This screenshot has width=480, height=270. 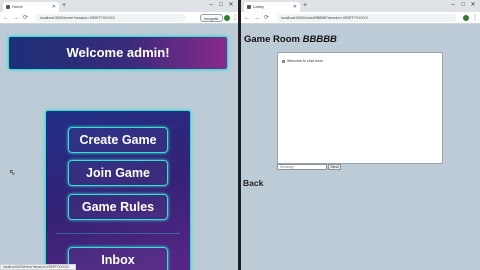 What do you see at coordinates (258, 6) in the screenshot?
I see `tab-title: Lobby` at bounding box center [258, 6].